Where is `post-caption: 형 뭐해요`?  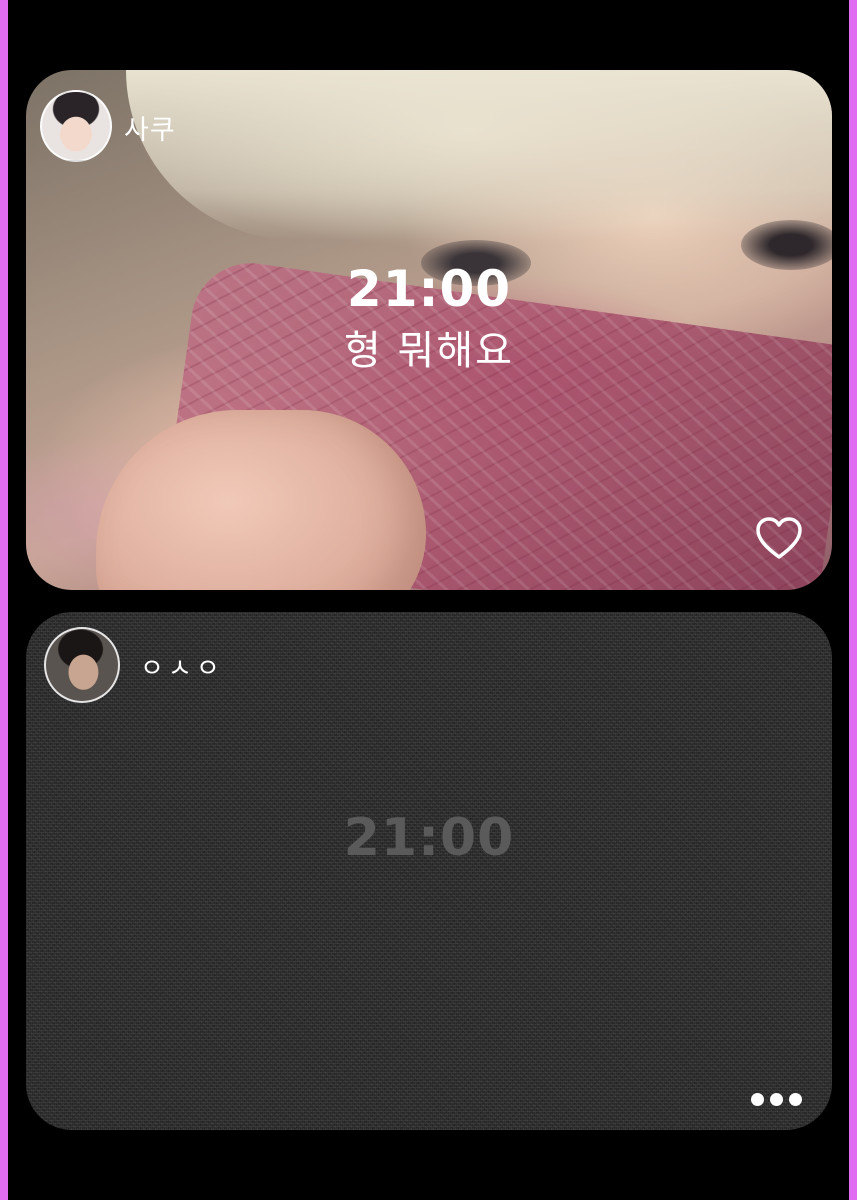 post-caption: 형 뭐해요 is located at coordinates (429, 351).